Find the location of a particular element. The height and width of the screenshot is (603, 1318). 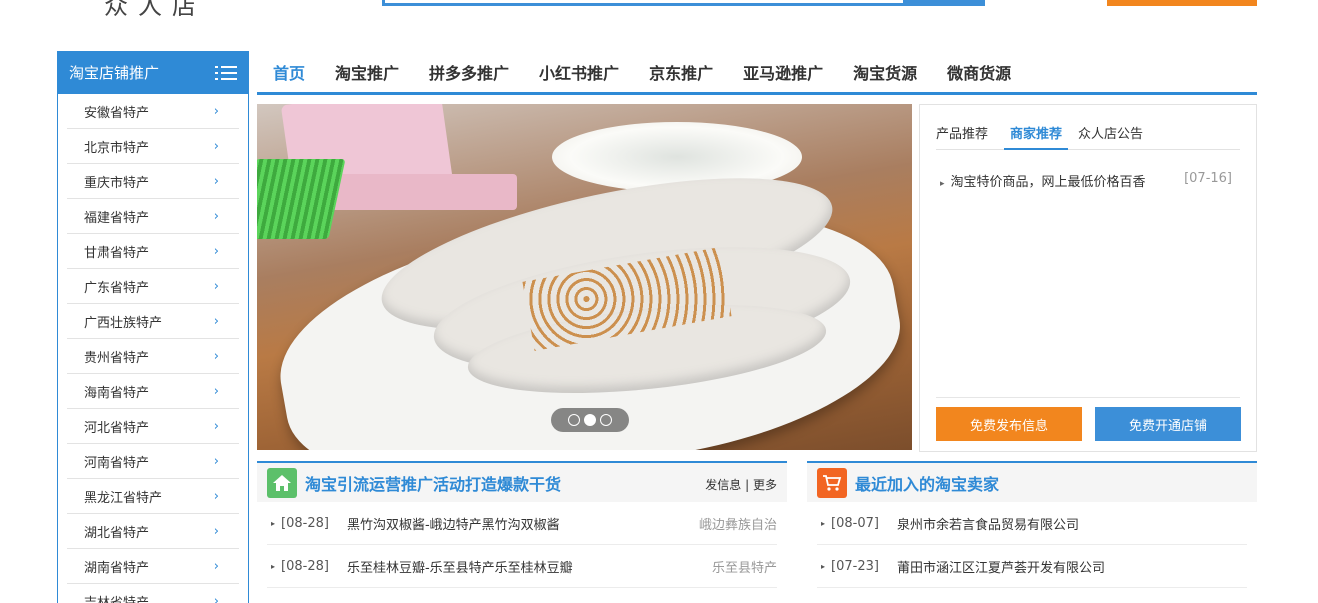

sidebar-item-heilongjiang: 黑龙江省特产 › is located at coordinates (153, 496).